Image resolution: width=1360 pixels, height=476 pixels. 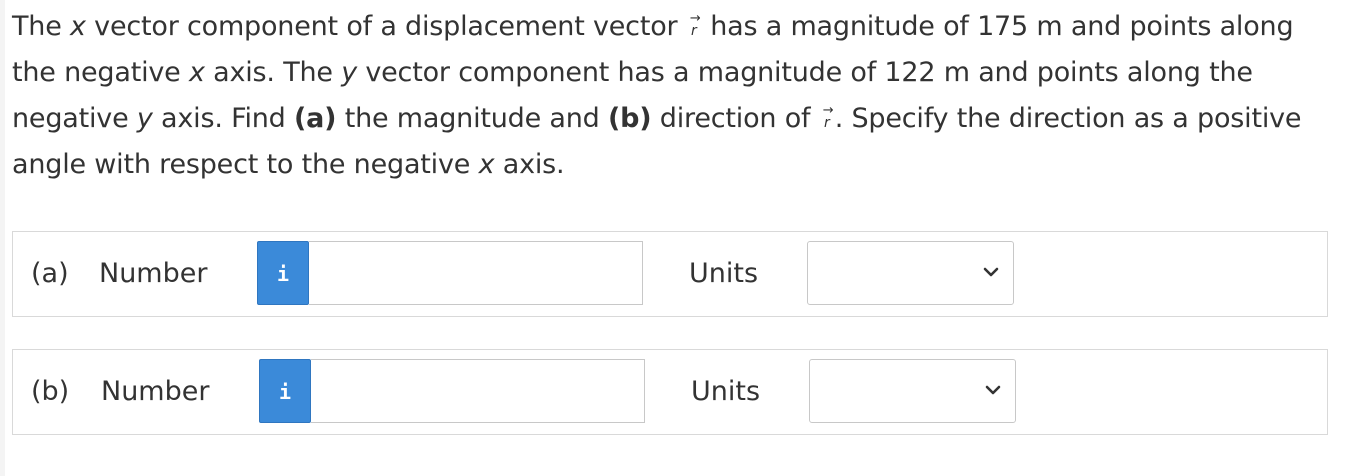 What do you see at coordinates (1068, 118) in the screenshot?
I see `question-text-segment: . Specify the direction as a positive` at bounding box center [1068, 118].